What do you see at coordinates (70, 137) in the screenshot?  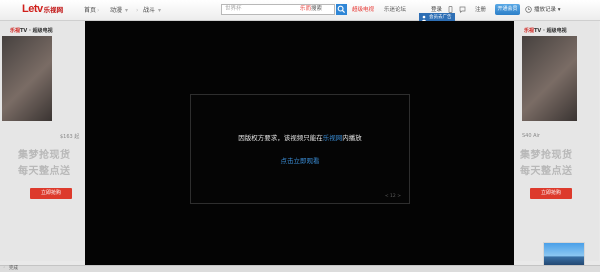 I see `ad-price-label: $163 起` at bounding box center [70, 137].